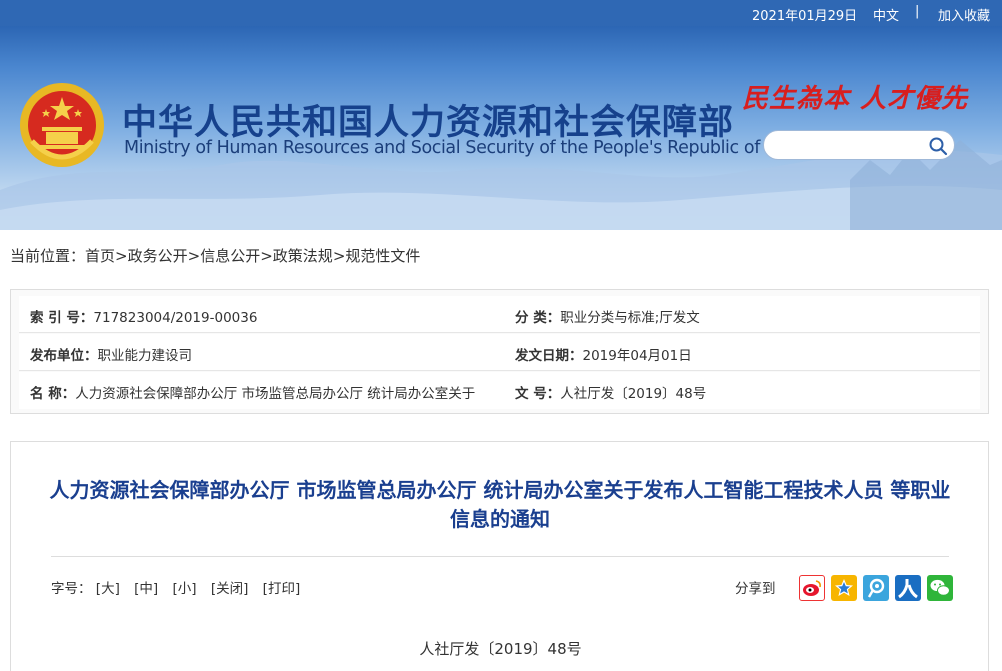  I want to click on share-label: 分享到, so click(755, 589).